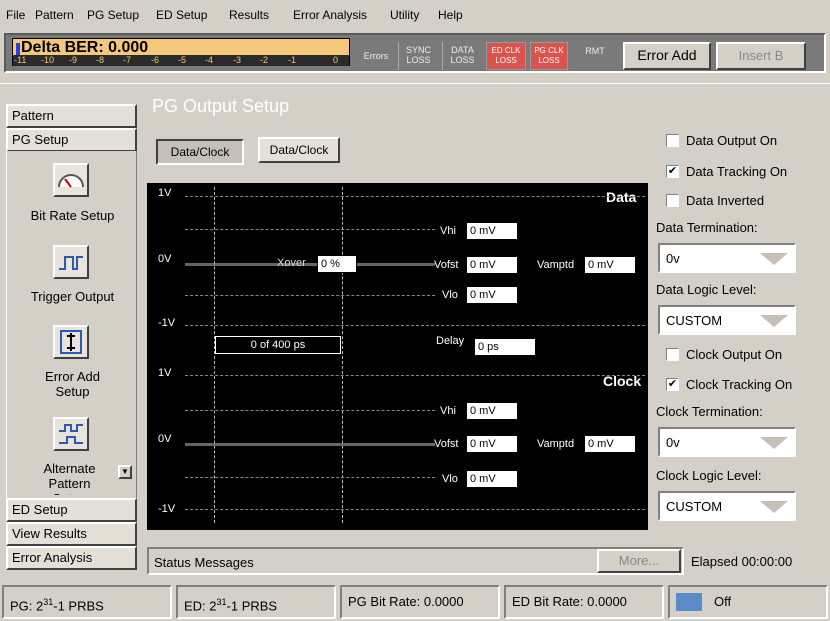 The width and height of the screenshot is (830, 621). What do you see at coordinates (200, 606) in the screenshot?
I see `ed-prefix: ED: 2` at bounding box center [200, 606].